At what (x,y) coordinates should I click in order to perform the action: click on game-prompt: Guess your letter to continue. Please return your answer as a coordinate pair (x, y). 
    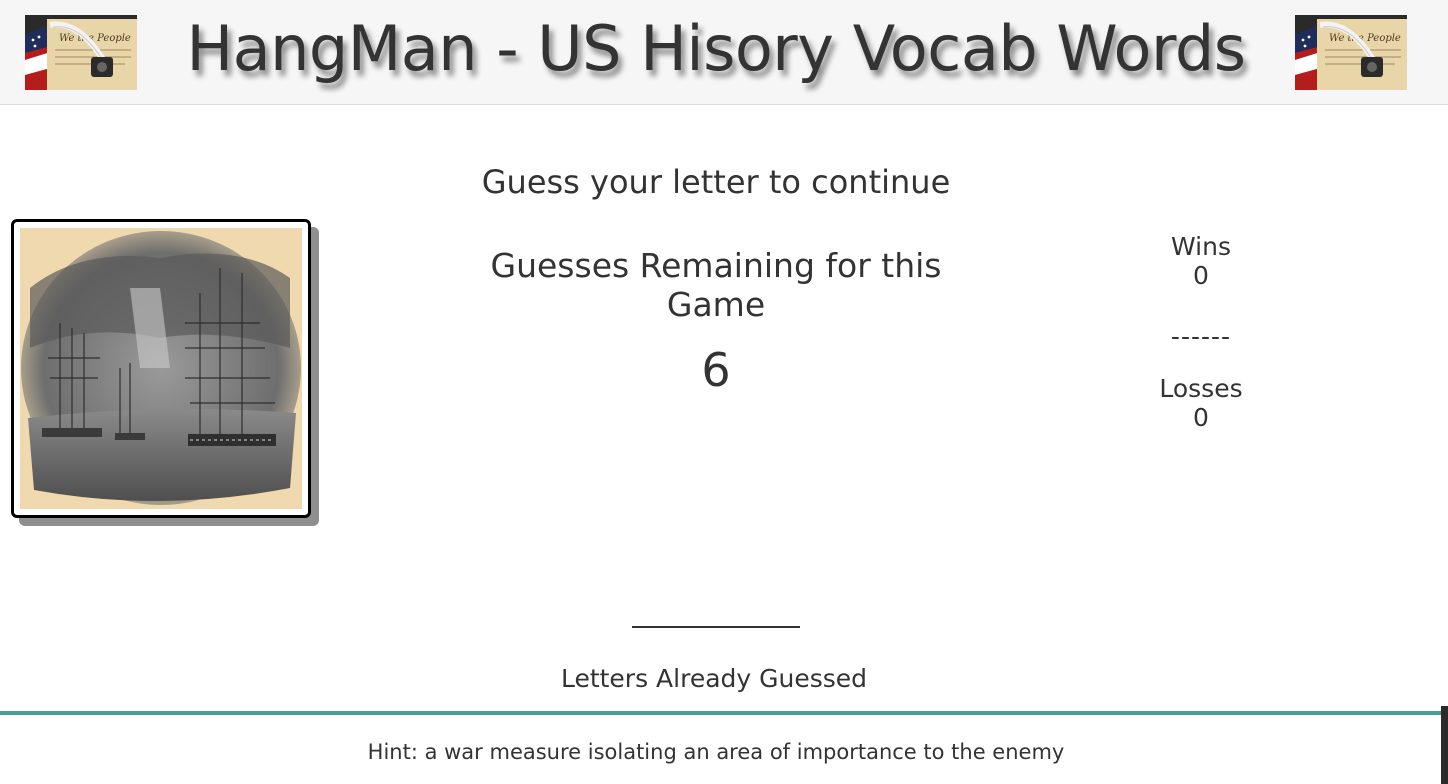
    Looking at the image, I should click on (716, 182).